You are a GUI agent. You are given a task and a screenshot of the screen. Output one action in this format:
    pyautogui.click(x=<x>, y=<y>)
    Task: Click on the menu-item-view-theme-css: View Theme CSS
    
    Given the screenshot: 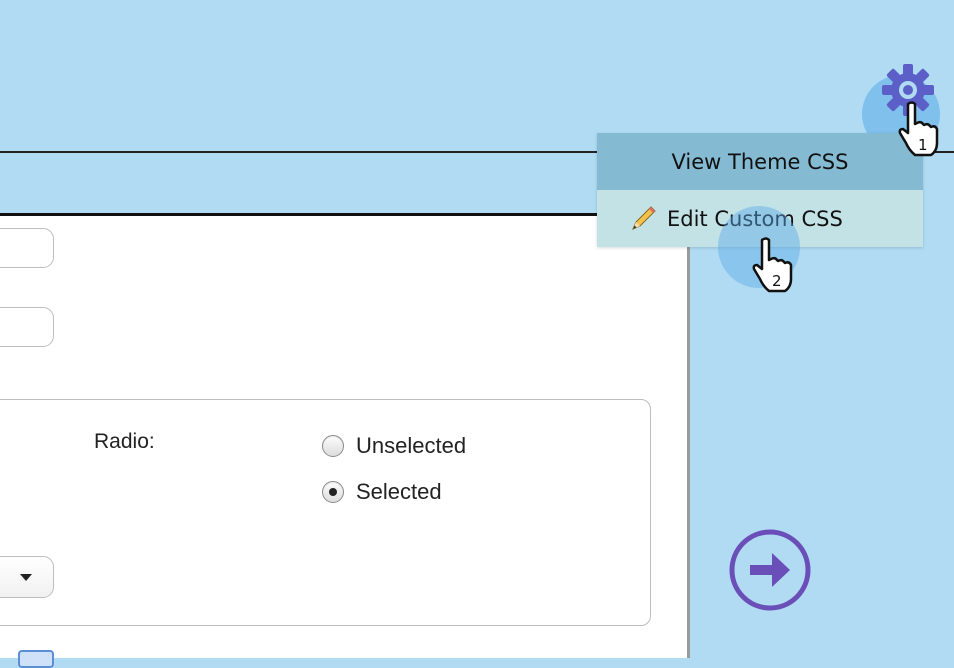 What is the action you would take?
    pyautogui.click(x=760, y=161)
    